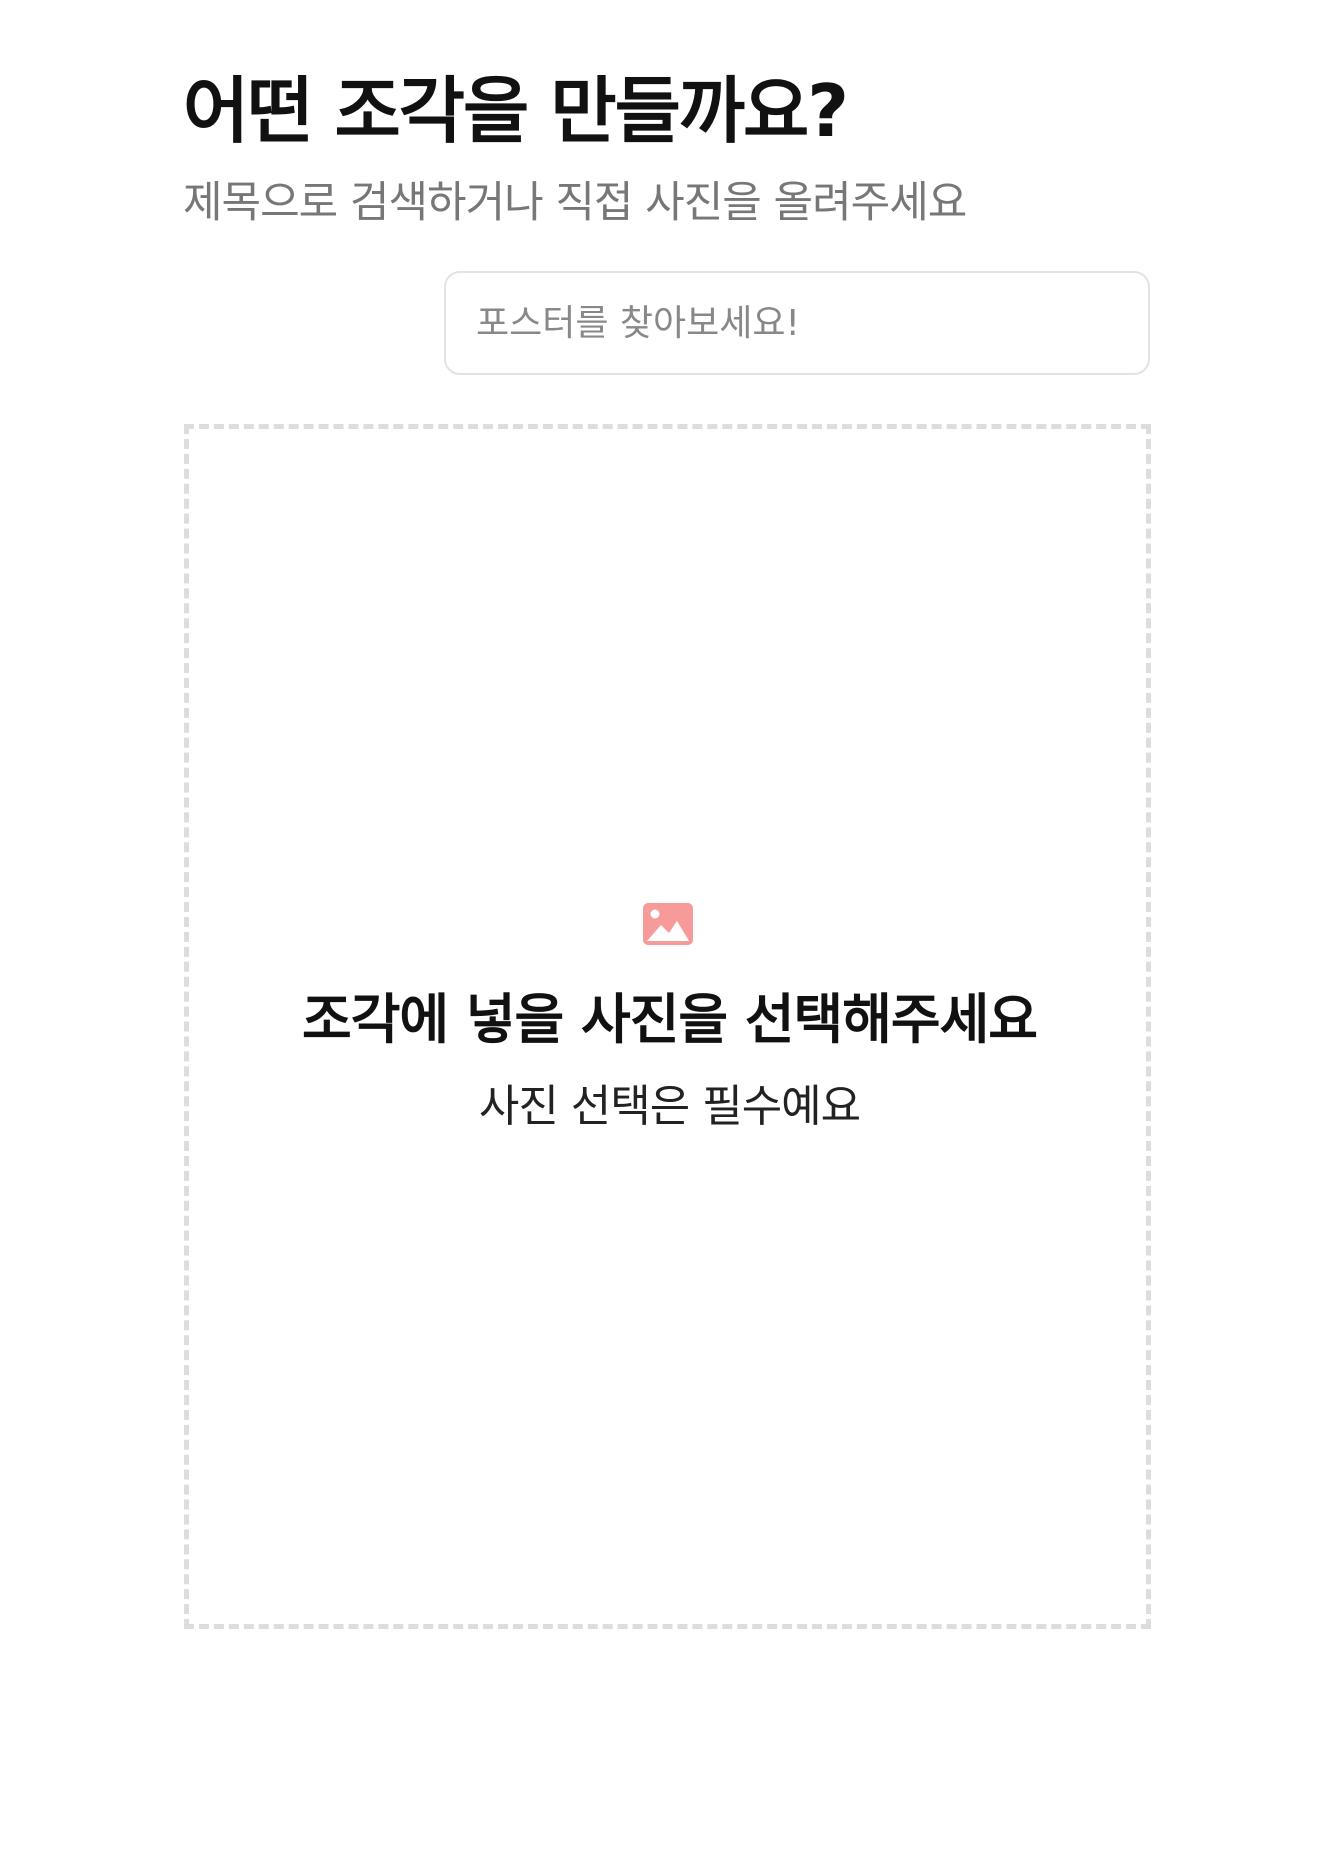 The width and height of the screenshot is (1339, 1870). What do you see at coordinates (668, 924) in the screenshot?
I see `image-icon` at bounding box center [668, 924].